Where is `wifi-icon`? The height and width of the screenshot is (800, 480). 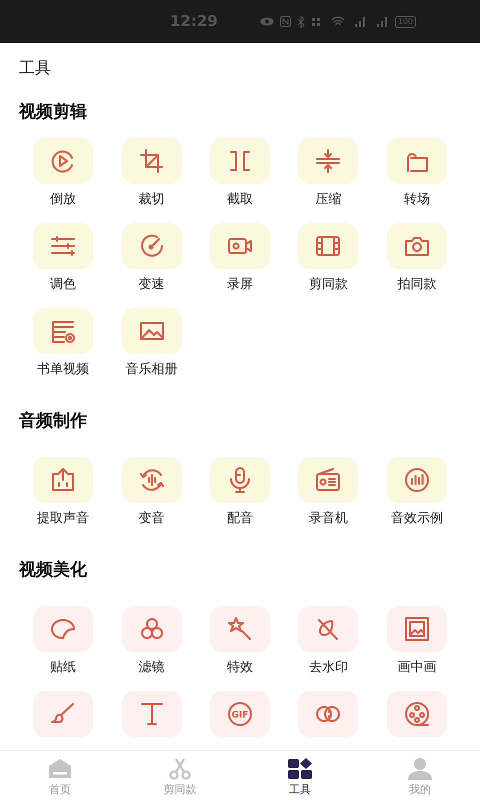 wifi-icon is located at coordinates (337, 21).